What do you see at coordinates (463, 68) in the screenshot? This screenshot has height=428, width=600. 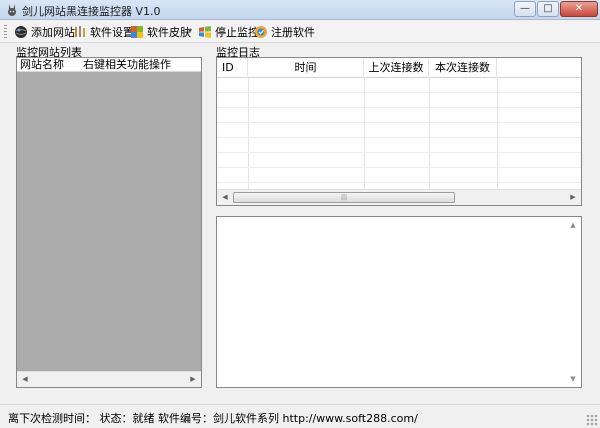 I see `column-current-connections: 本次连接数` at bounding box center [463, 68].